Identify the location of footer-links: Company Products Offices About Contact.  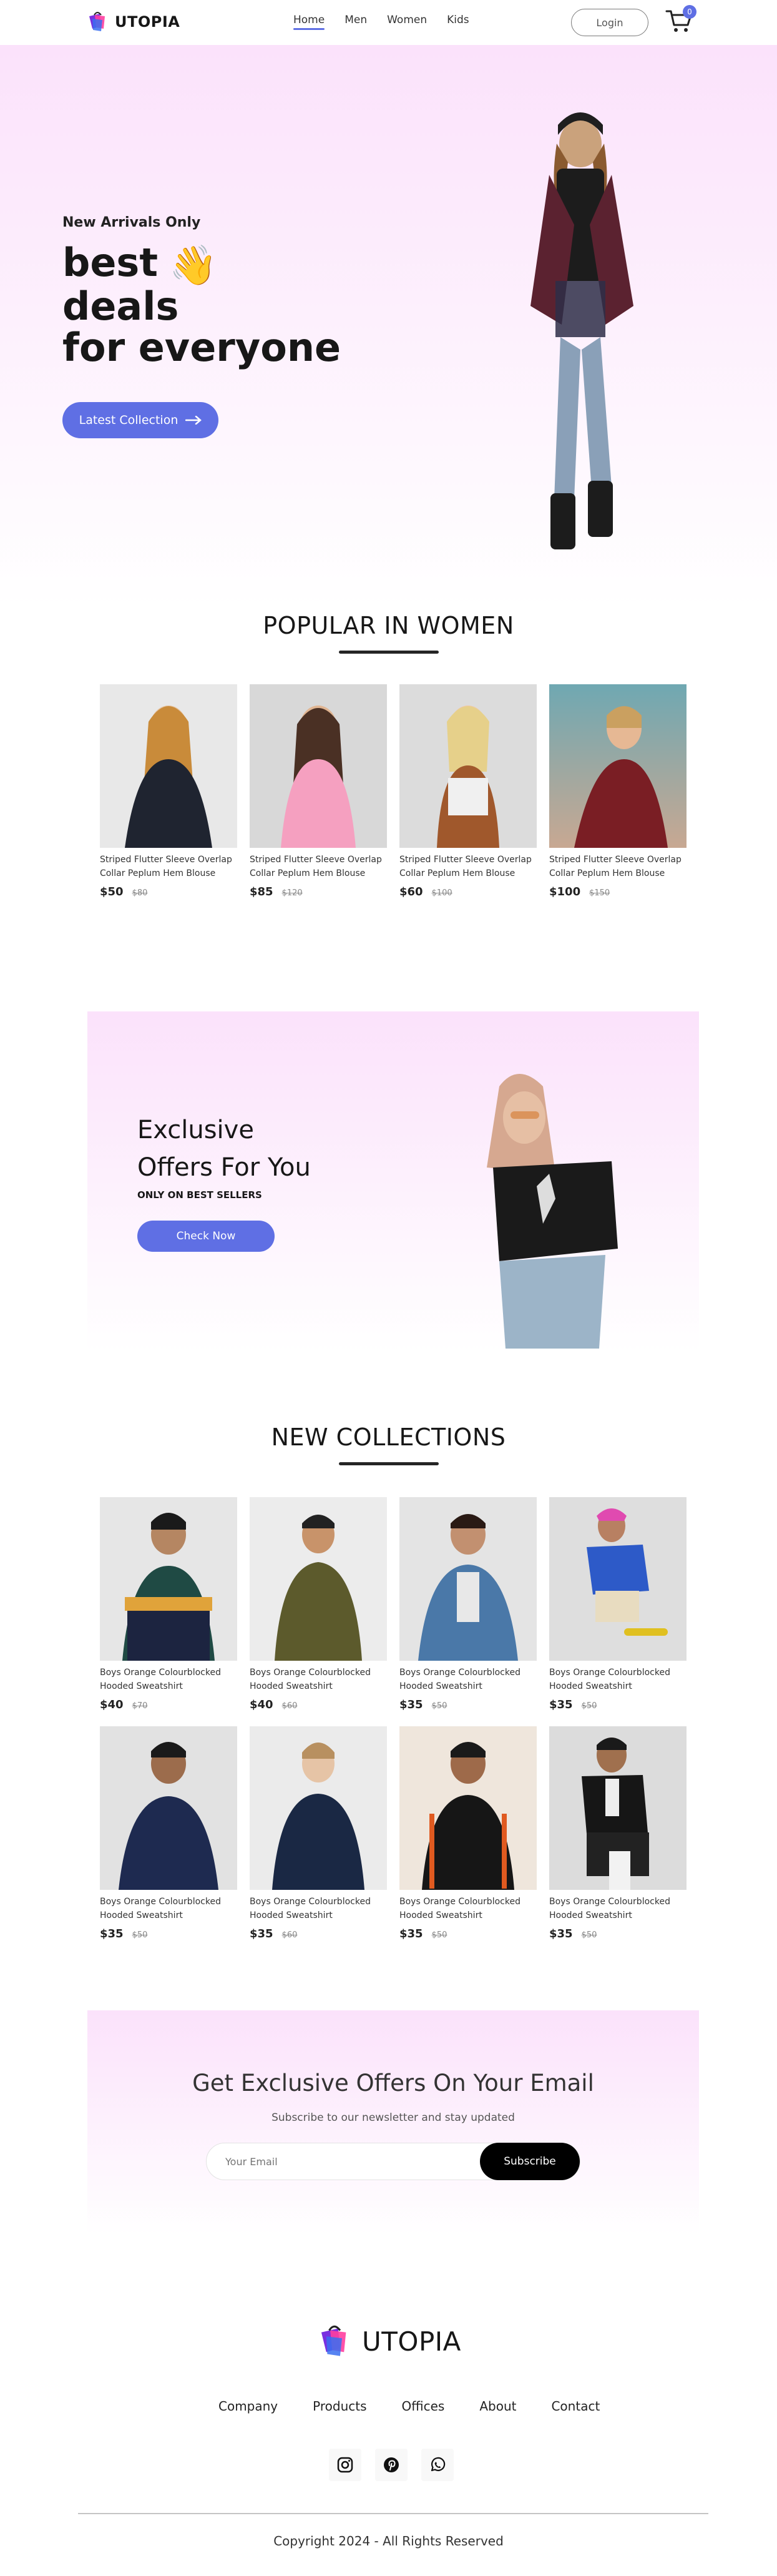
(409, 2406).